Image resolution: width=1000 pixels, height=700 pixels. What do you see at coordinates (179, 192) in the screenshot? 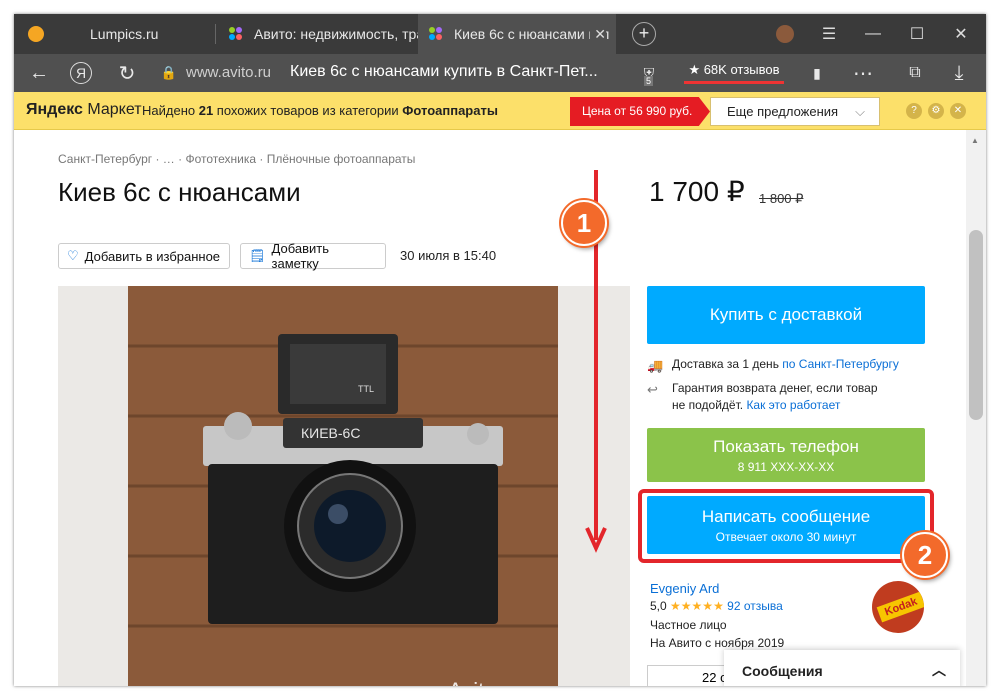
I see `page-title: Киев 6с с нюансами` at bounding box center [179, 192].